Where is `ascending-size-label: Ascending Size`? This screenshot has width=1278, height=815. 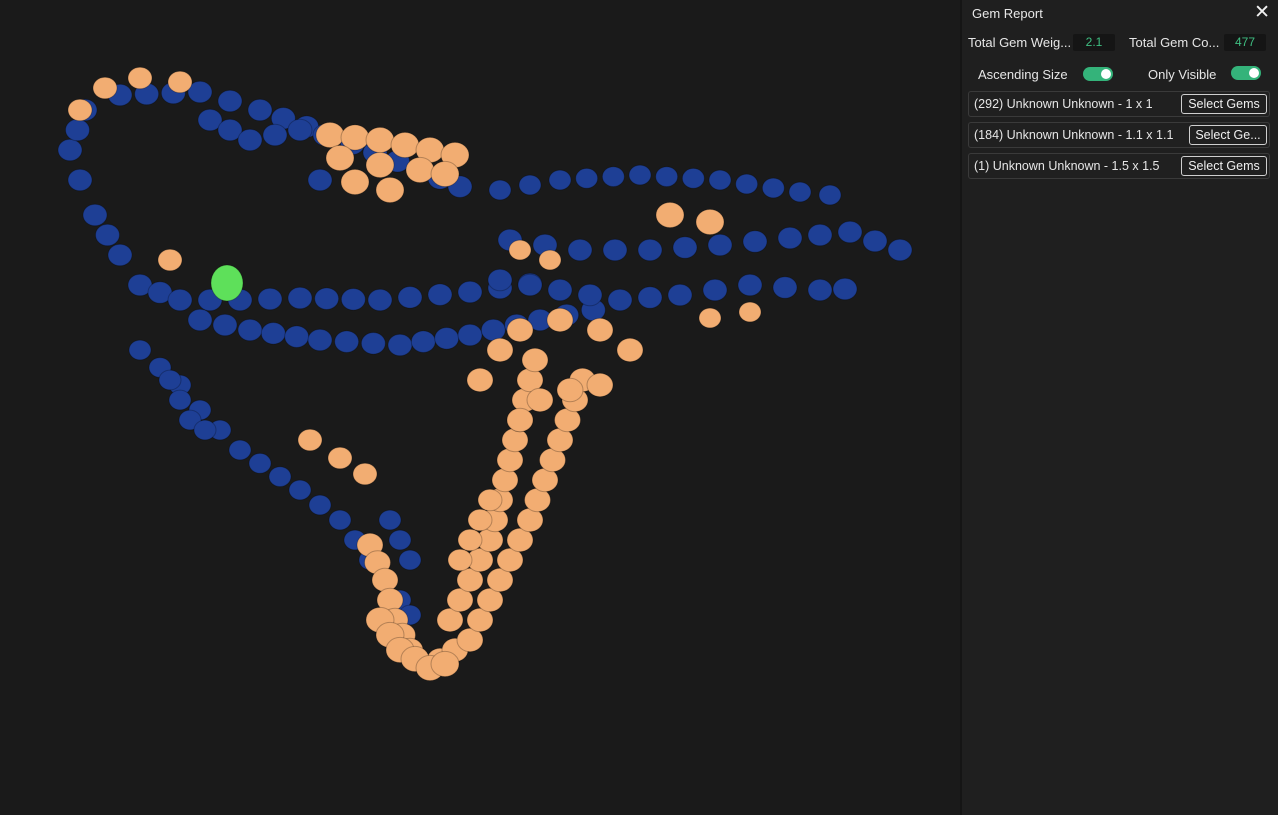 ascending-size-label: Ascending Size is located at coordinates (1023, 74).